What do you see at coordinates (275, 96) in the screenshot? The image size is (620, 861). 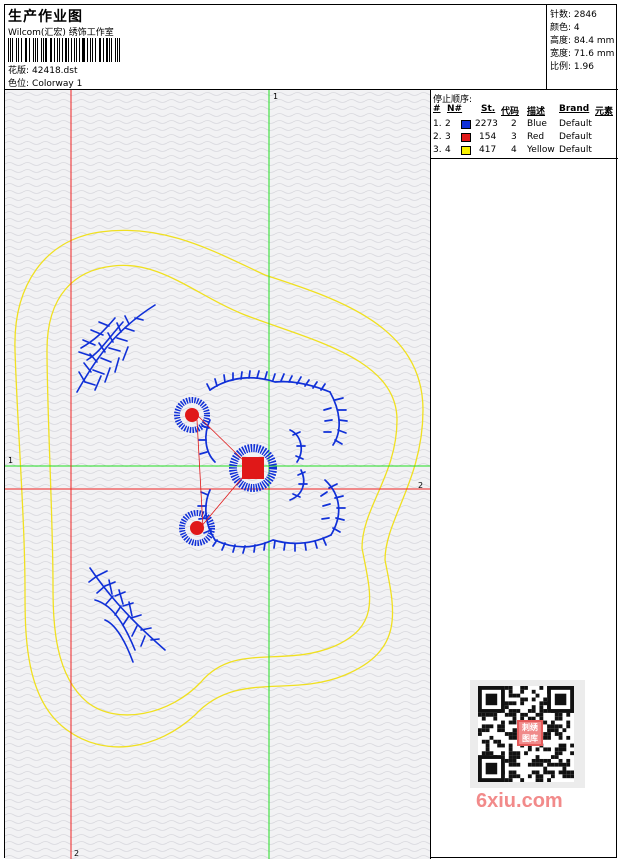 I see `marker-top-green: 1` at bounding box center [275, 96].